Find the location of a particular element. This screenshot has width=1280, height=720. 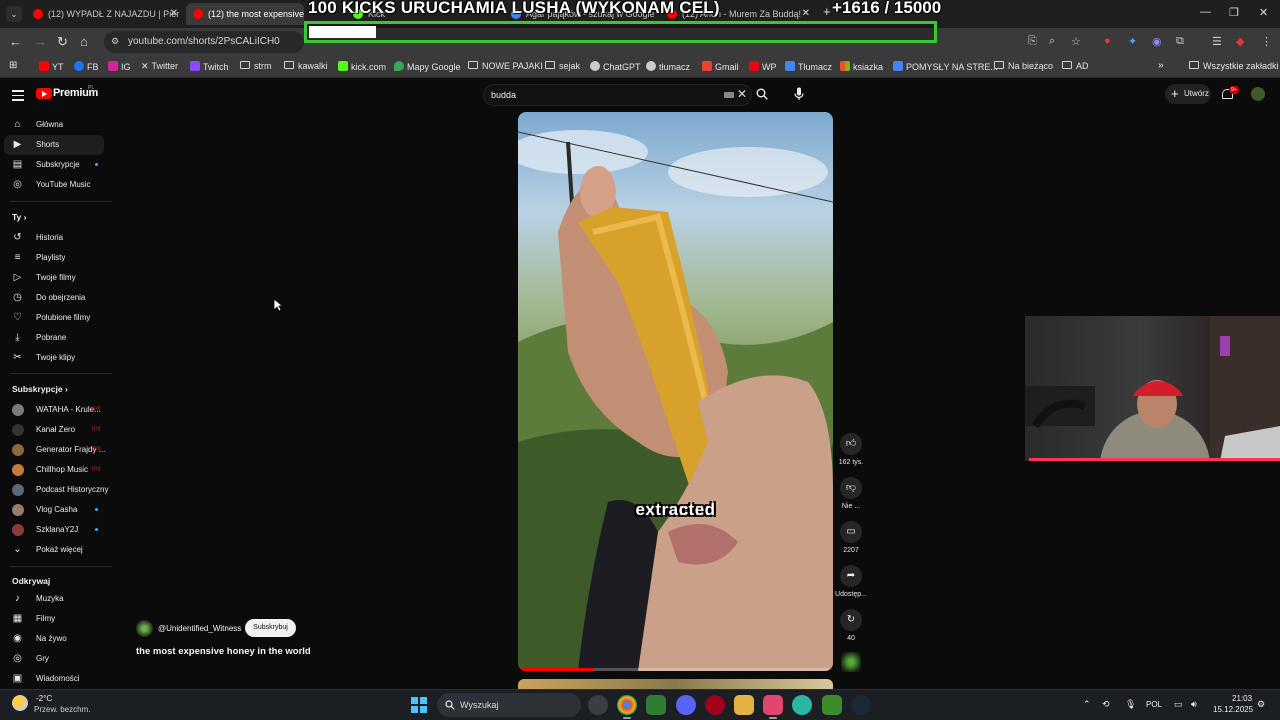

volume-icon: 🔊︎ is located at coordinates (1194, 704).